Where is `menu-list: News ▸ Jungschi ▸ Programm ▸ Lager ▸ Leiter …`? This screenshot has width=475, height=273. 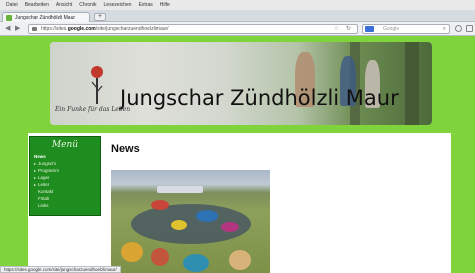 menu-list: News ▸ Jungschi ▸ Programm ▸ Lager ▸ Leiter … is located at coordinates (65, 181).